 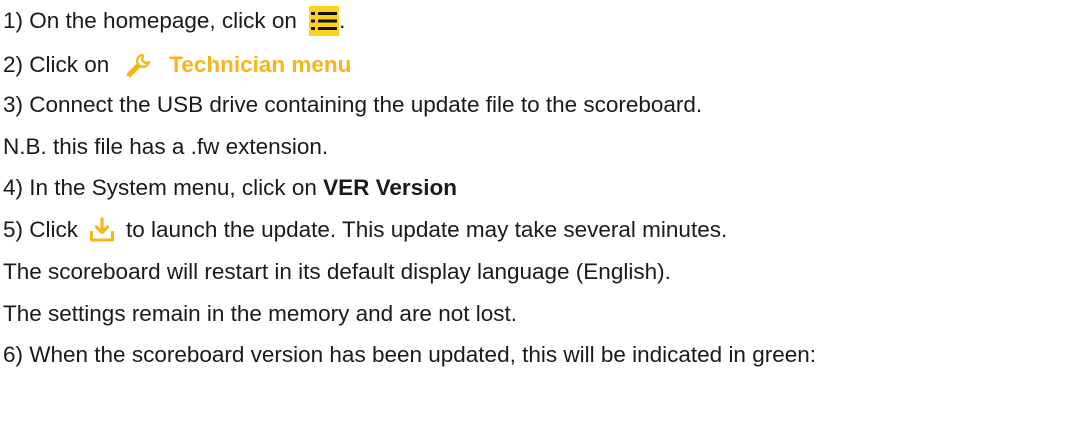 What do you see at coordinates (342, 20) in the screenshot?
I see `step-1-period: .` at bounding box center [342, 20].